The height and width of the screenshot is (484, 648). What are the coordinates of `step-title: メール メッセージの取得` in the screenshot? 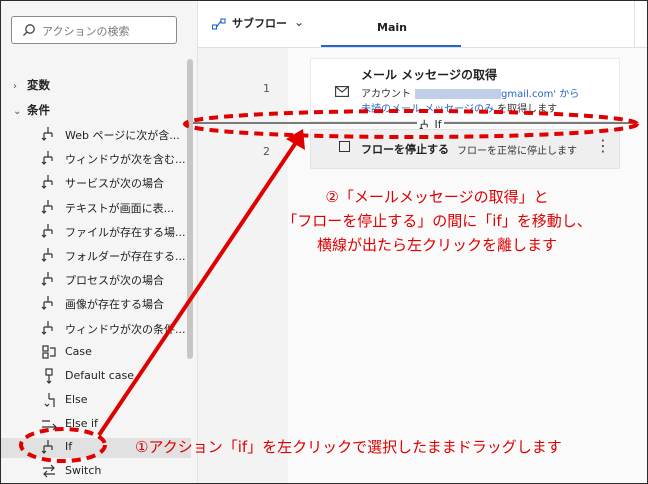 It's located at (429, 75).